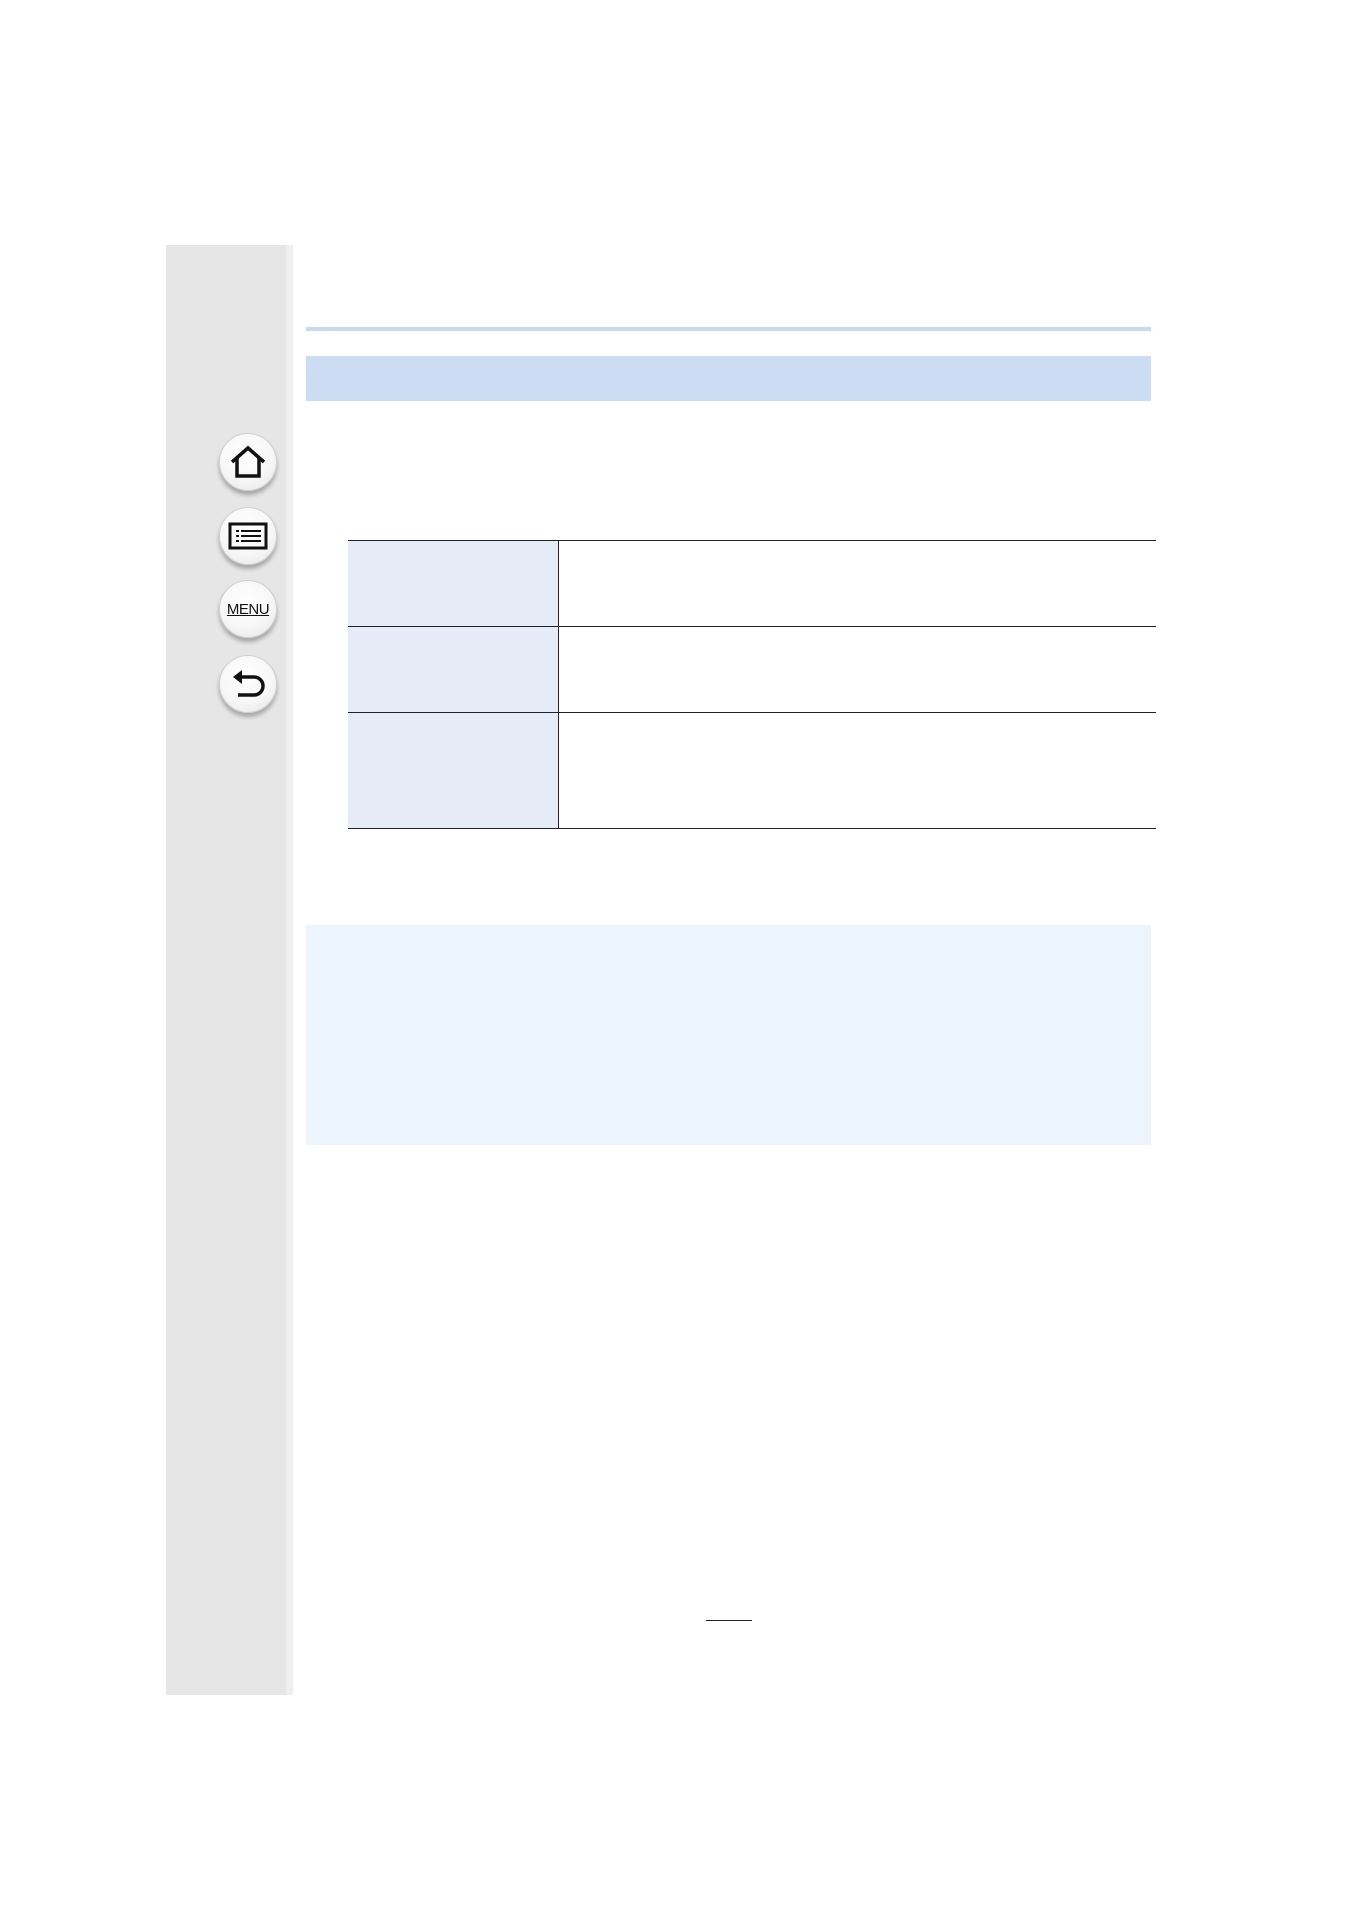 This screenshot has width=1360, height=1921. I want to click on back-arrow-icon, so click(249, 683).